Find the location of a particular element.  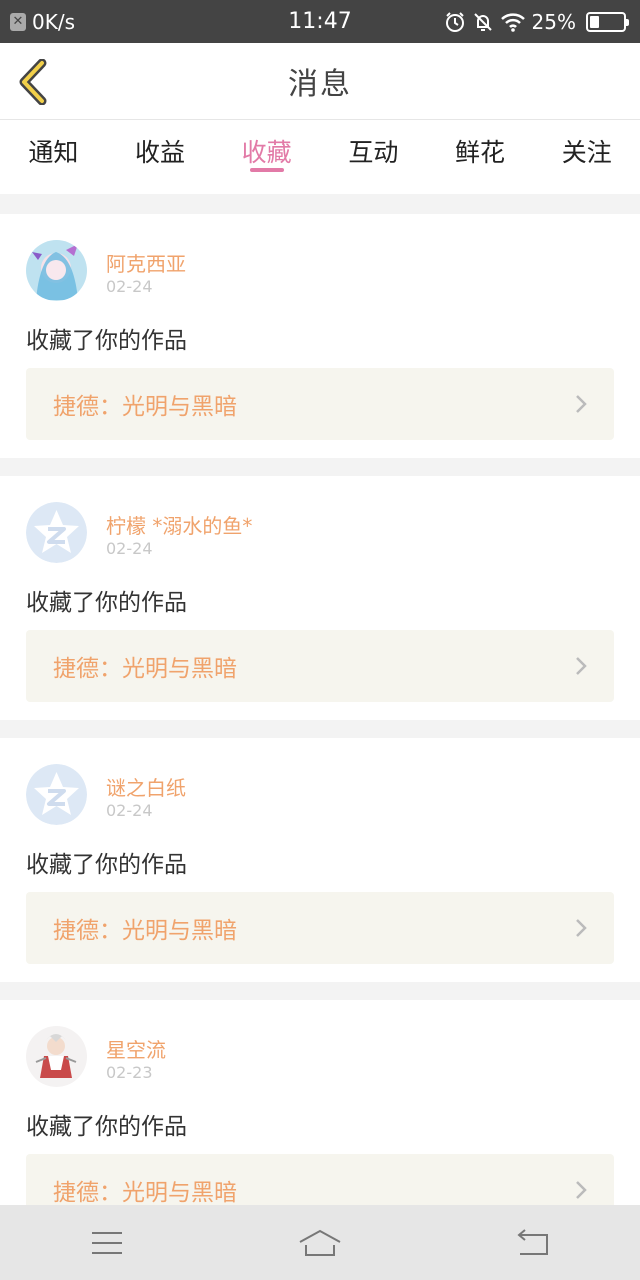

menu-button is located at coordinates (107, 1243).